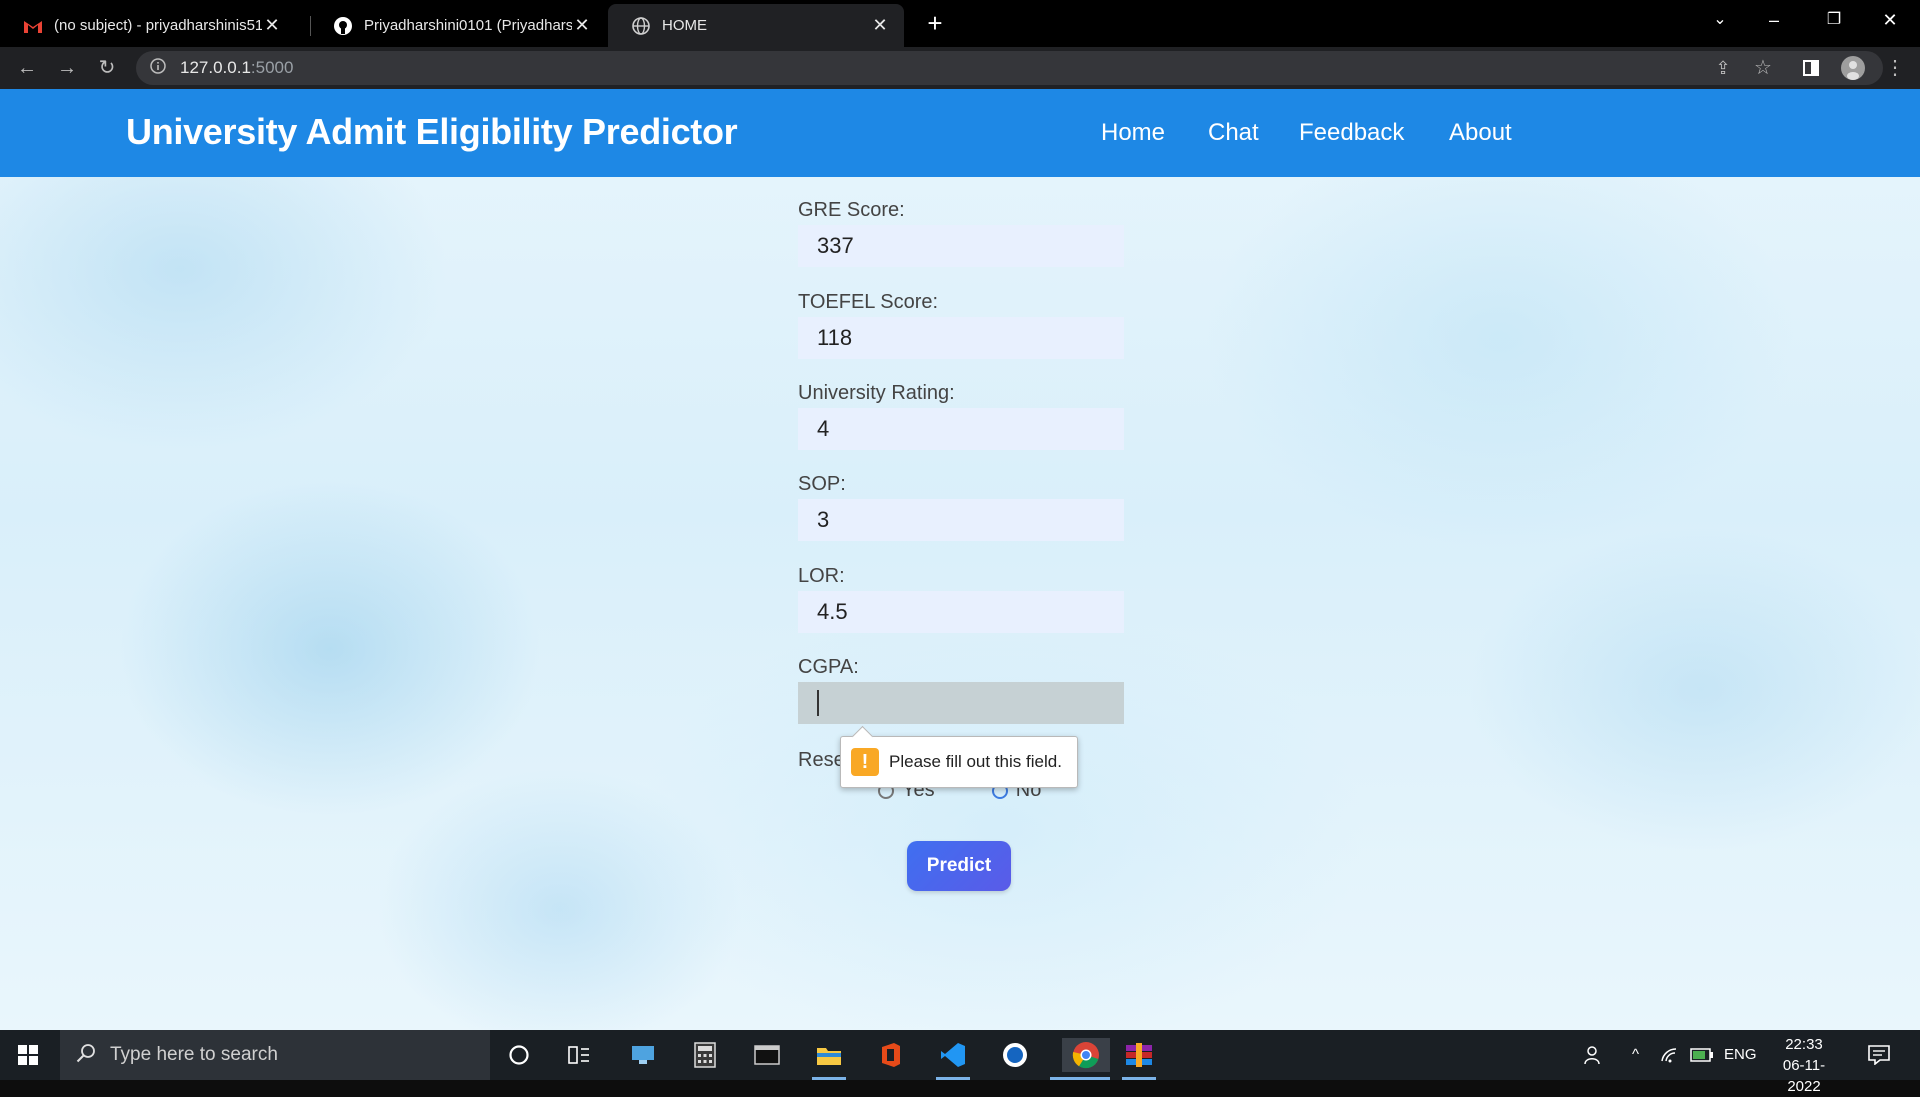 The height and width of the screenshot is (1097, 1920). I want to click on tab-github: Priyadharshini0101 (Priyadharshini ✕, so click(458, 25).